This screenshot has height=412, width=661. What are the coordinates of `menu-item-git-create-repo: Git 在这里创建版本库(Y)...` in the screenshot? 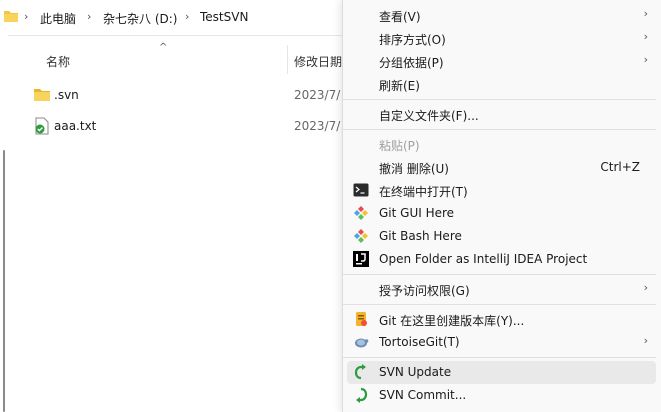 It's located at (502, 319).